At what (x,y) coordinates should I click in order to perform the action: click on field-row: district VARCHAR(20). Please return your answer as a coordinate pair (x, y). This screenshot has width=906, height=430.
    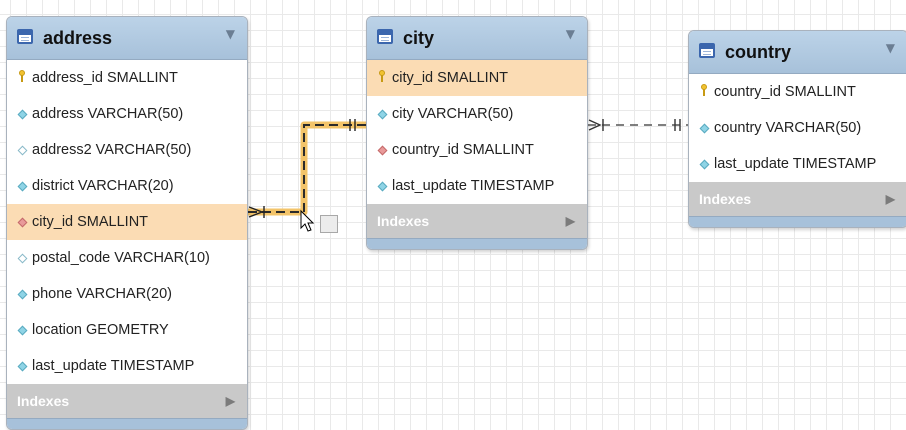
    Looking at the image, I should click on (127, 186).